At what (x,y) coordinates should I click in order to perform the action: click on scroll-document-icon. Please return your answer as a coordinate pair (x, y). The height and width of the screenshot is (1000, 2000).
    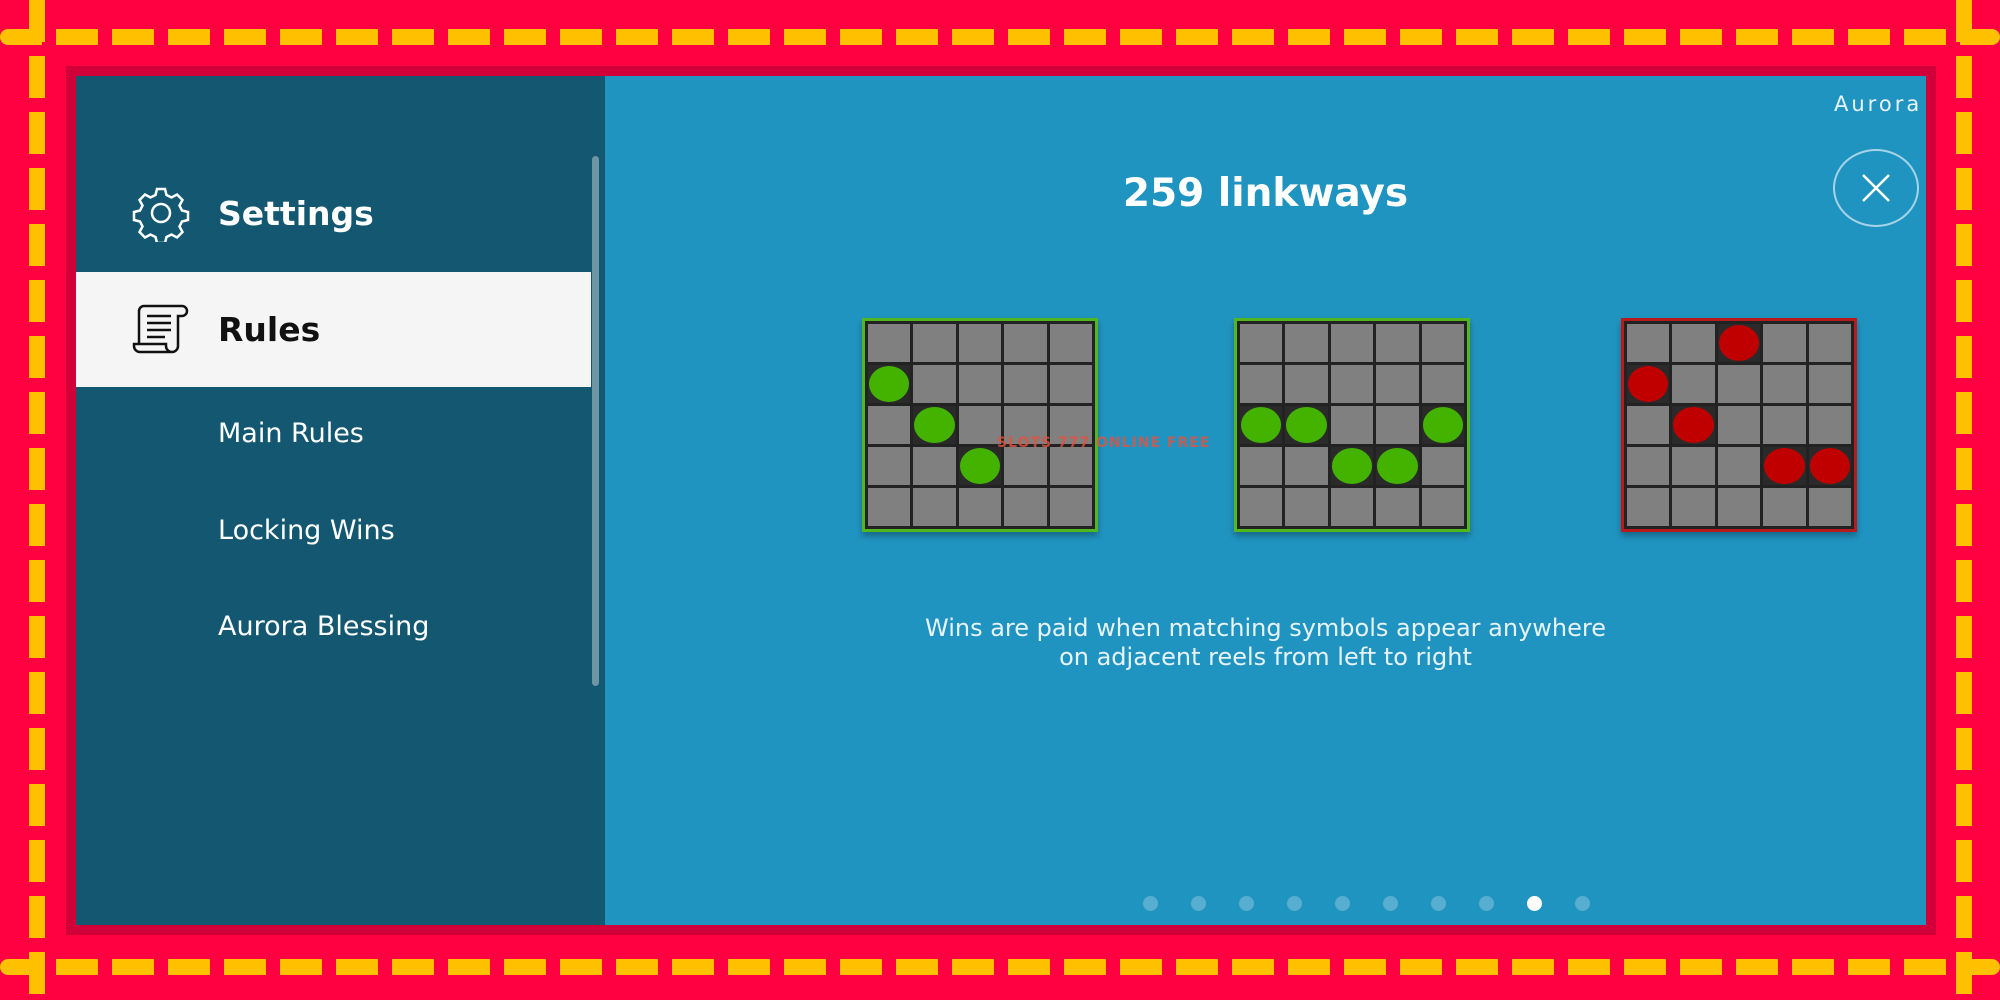
    Looking at the image, I should click on (160, 329).